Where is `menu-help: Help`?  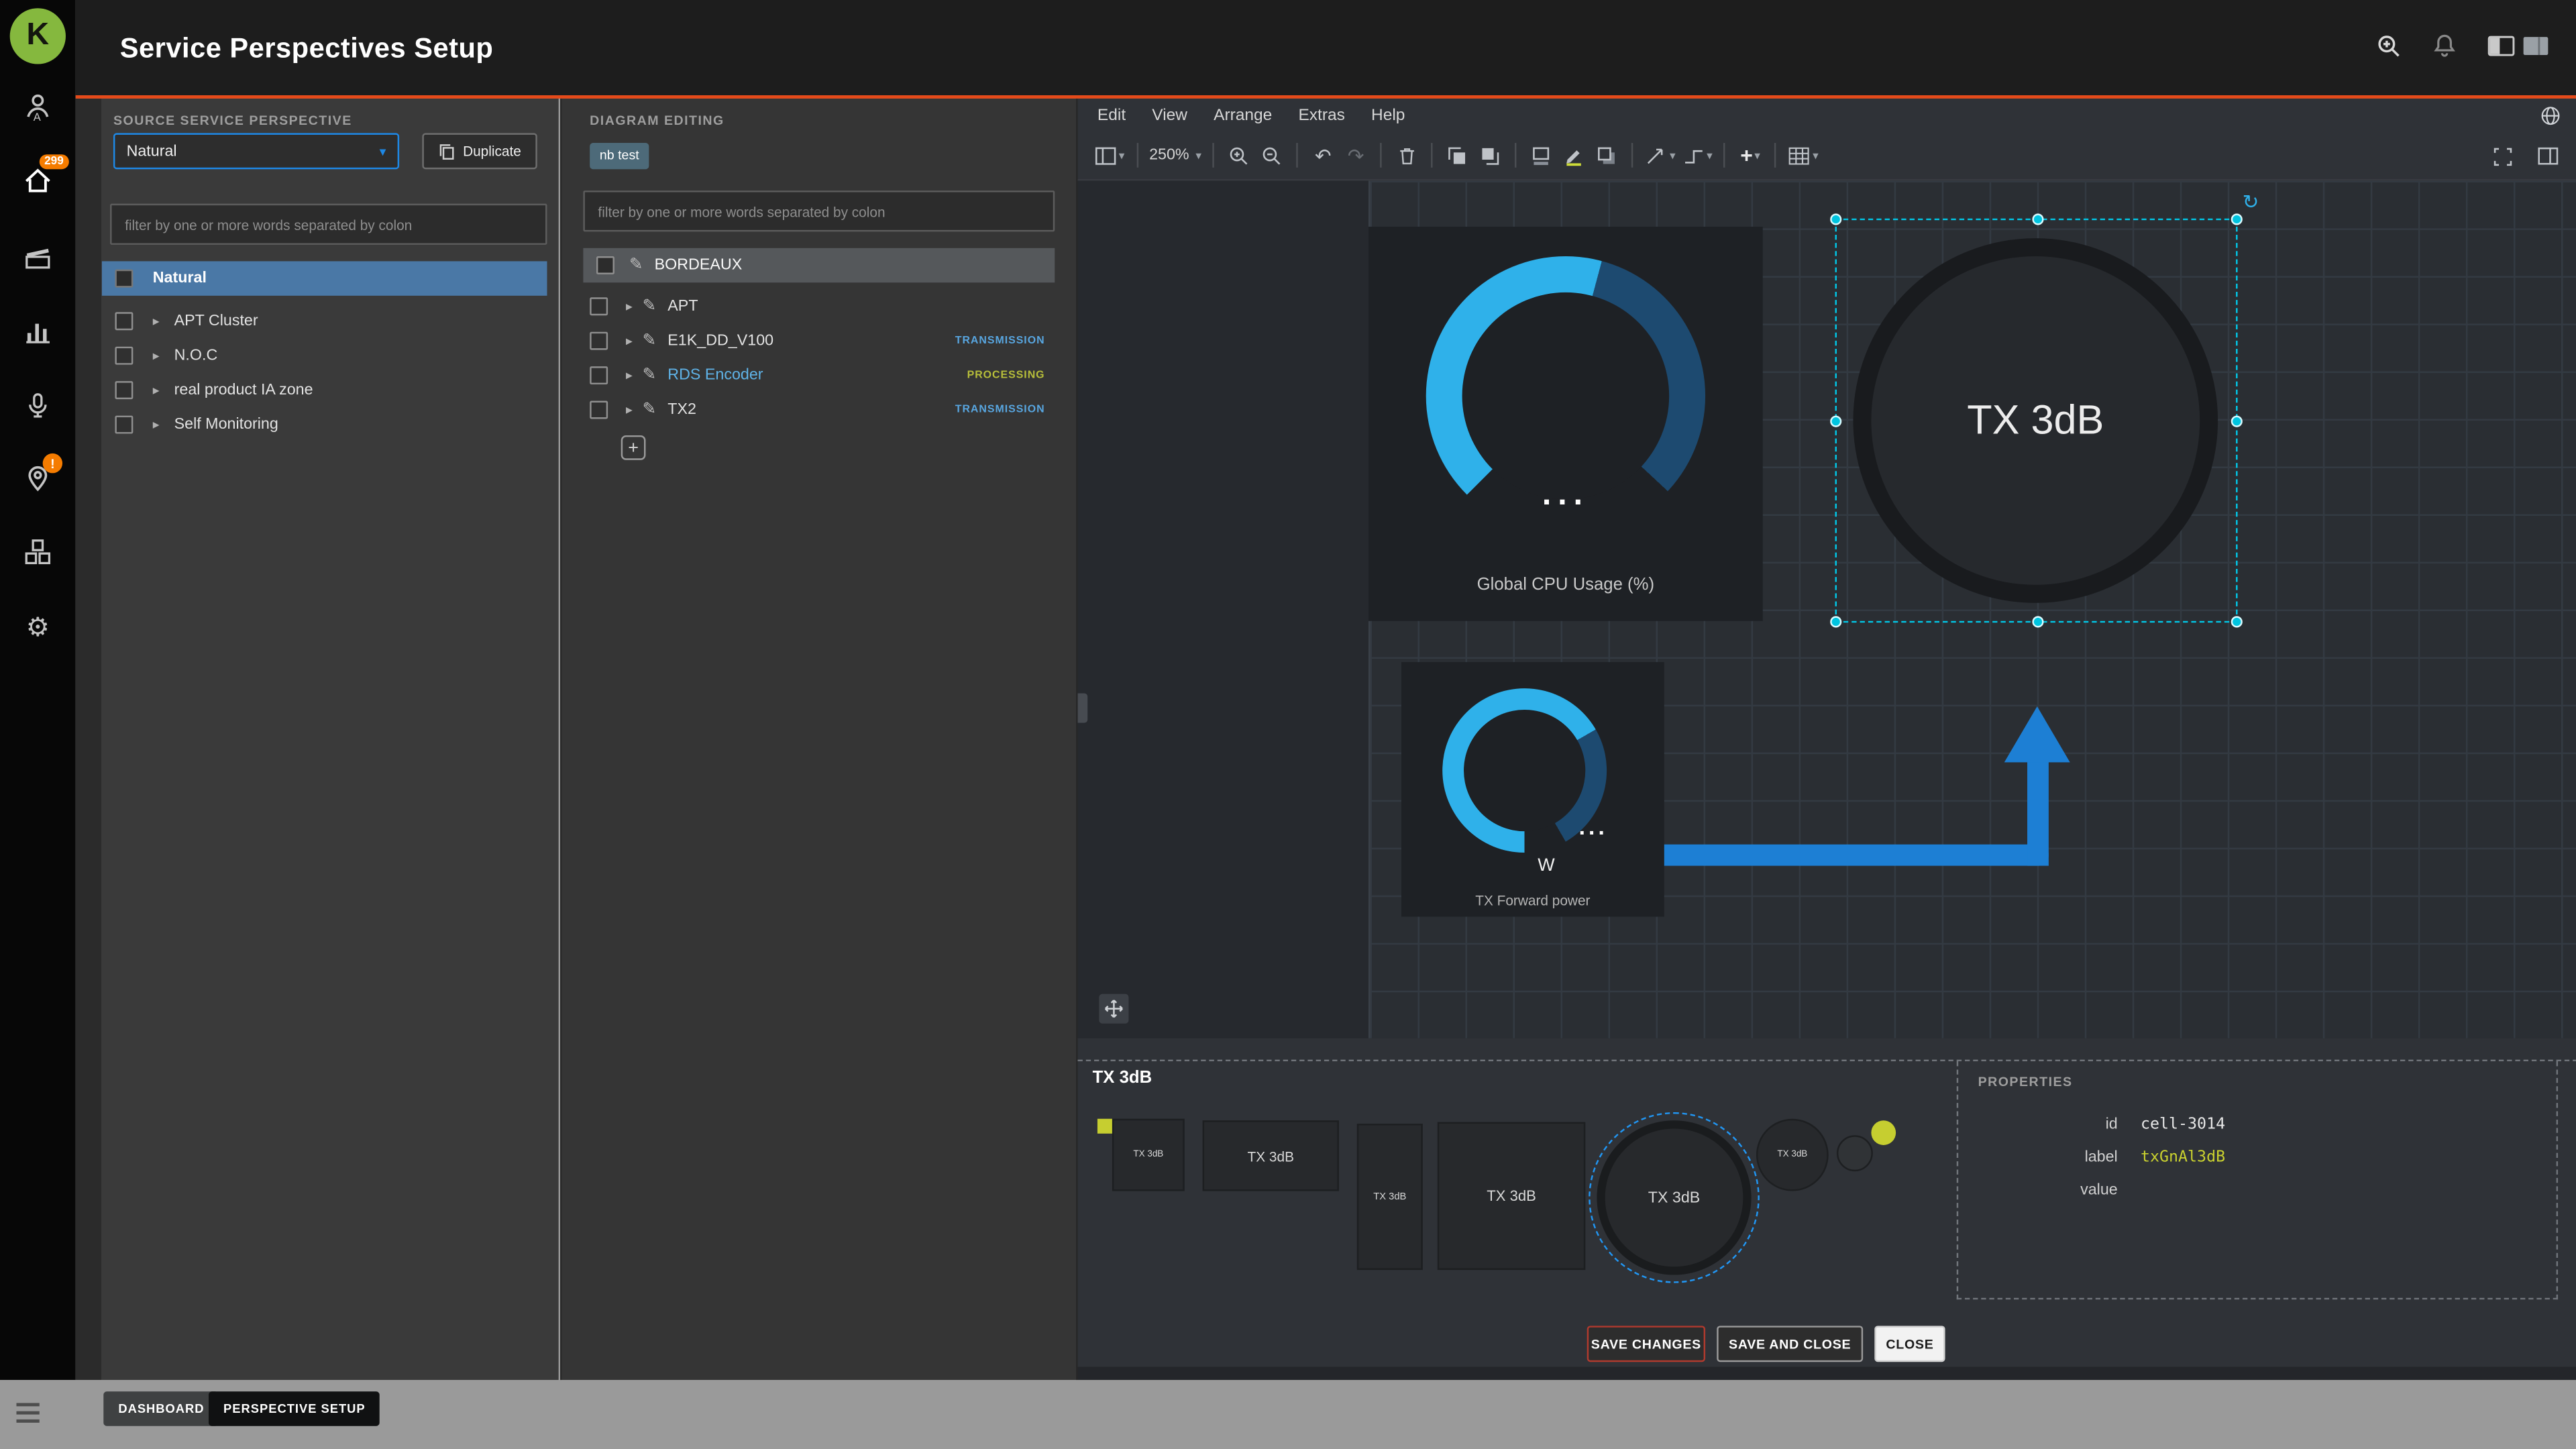 menu-help: Help is located at coordinates (1388, 115).